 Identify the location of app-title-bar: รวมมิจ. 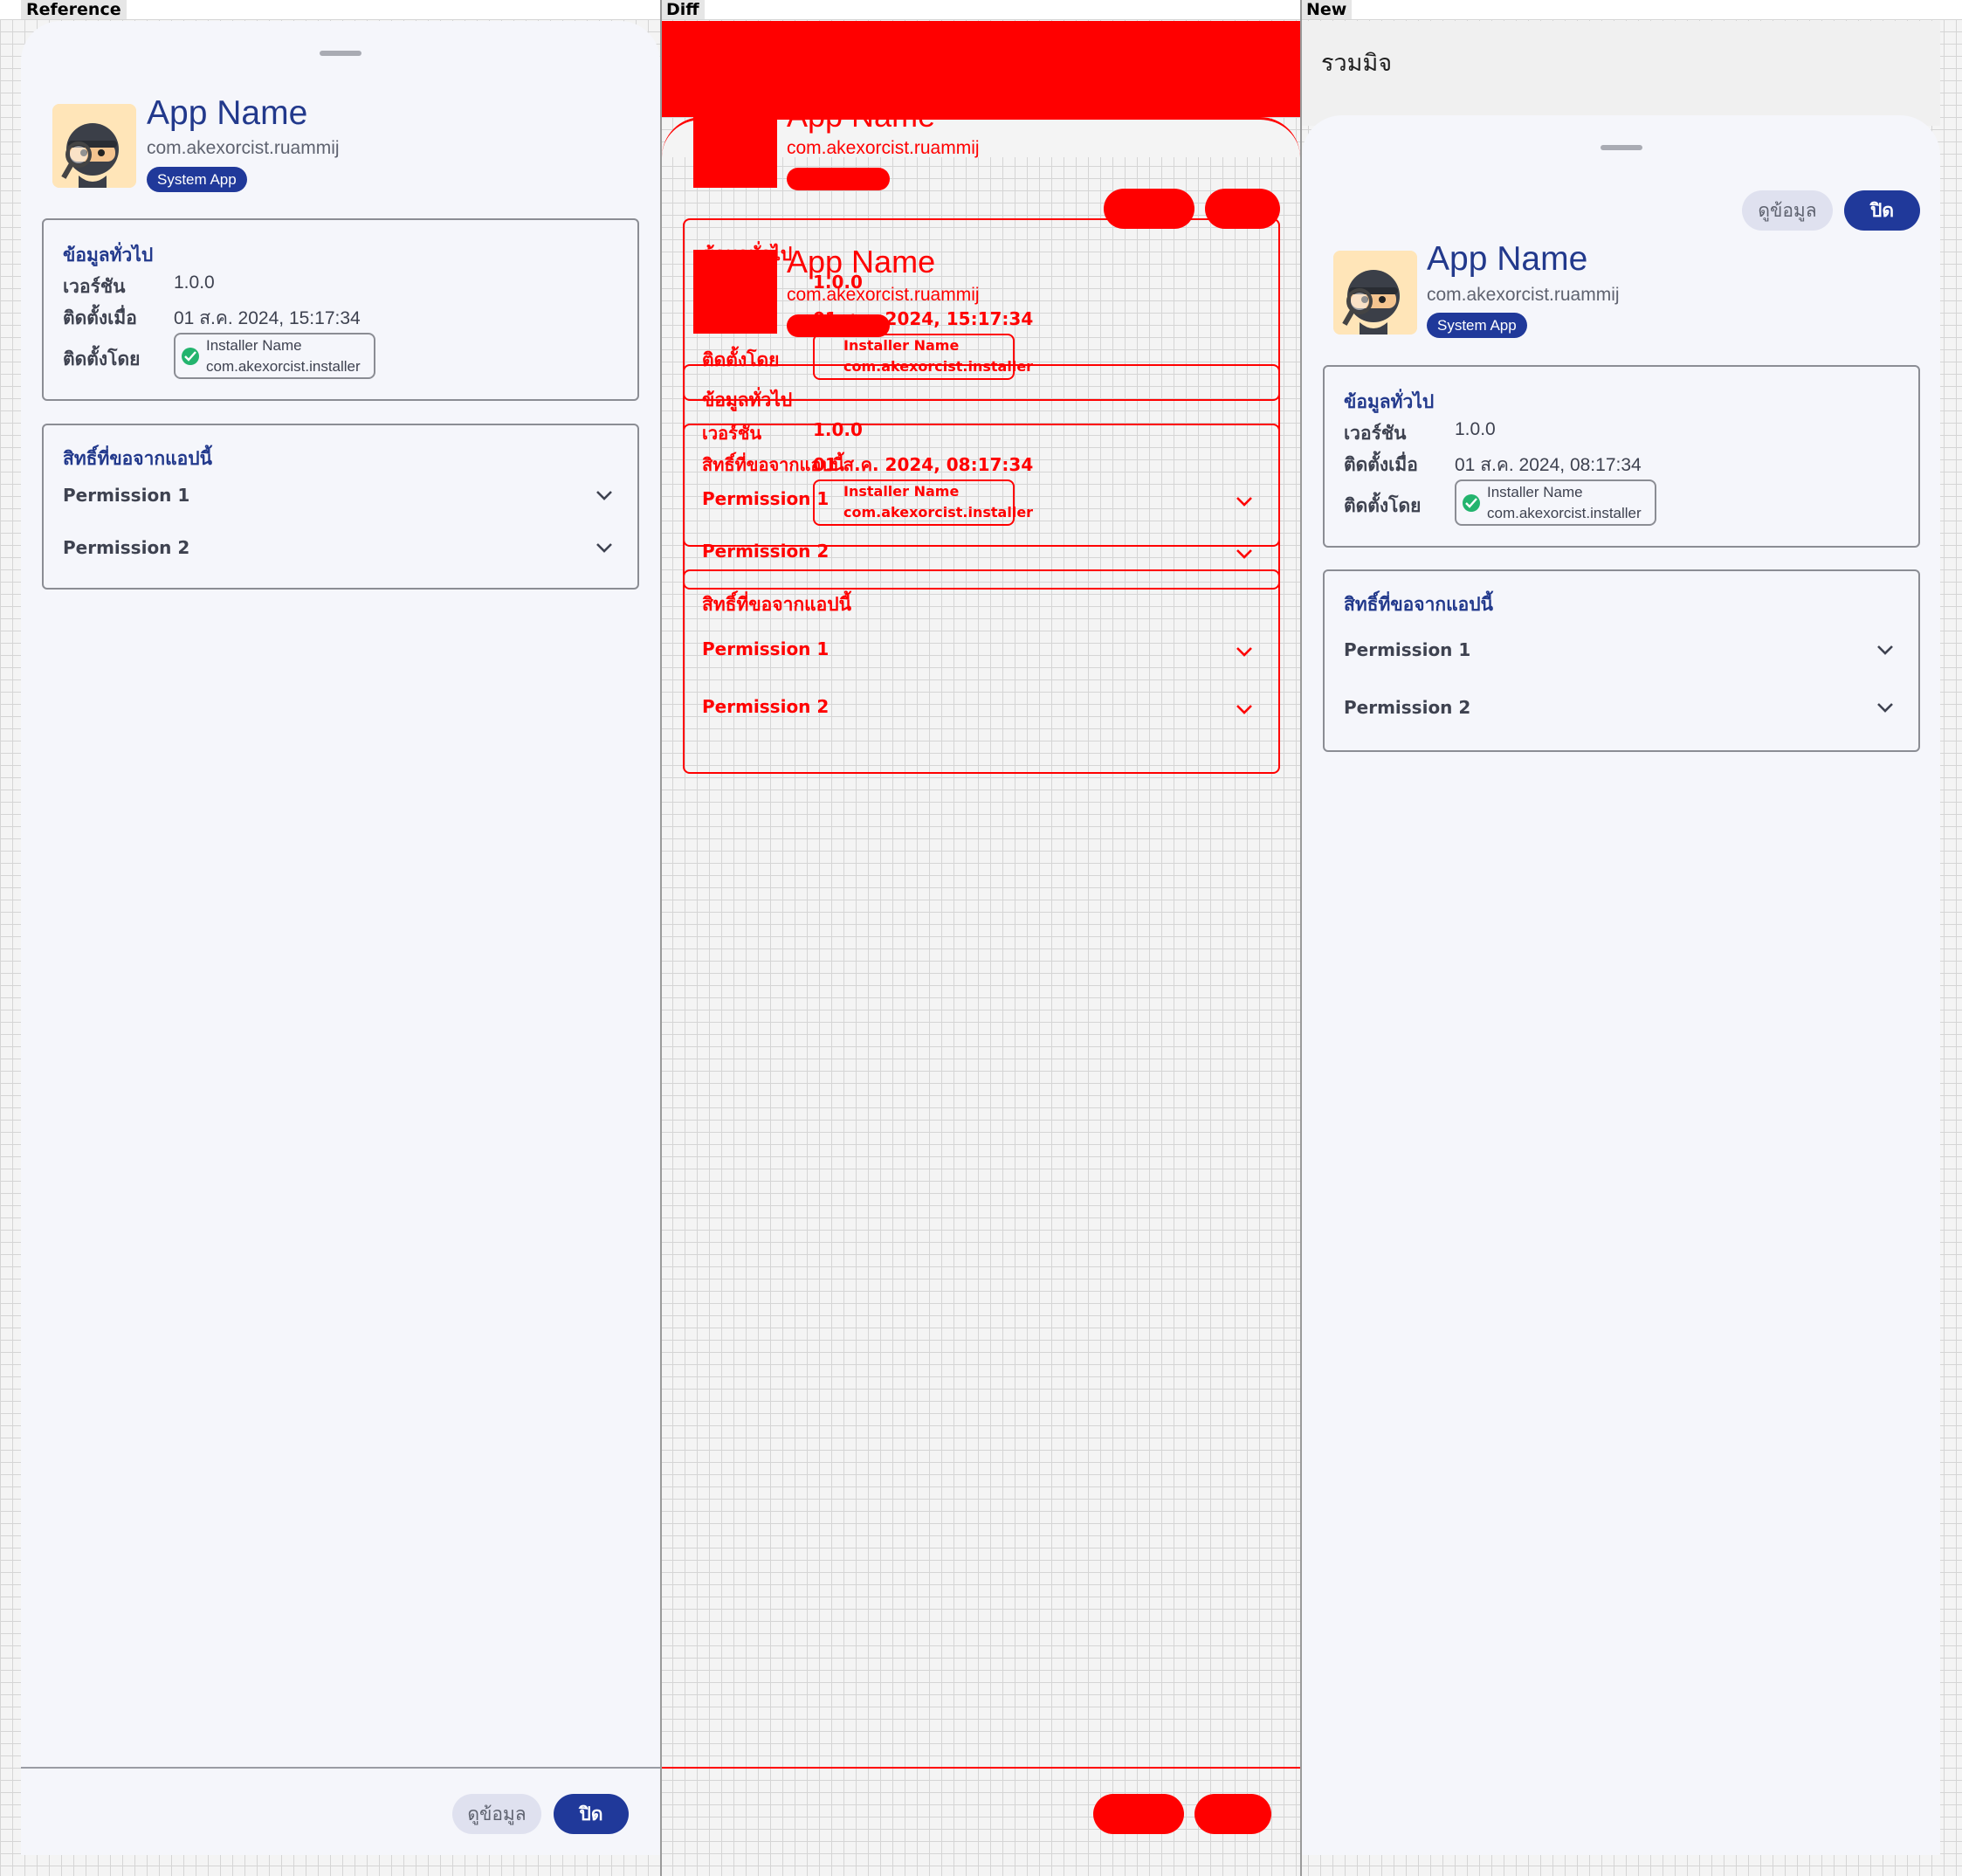
(1621, 74).